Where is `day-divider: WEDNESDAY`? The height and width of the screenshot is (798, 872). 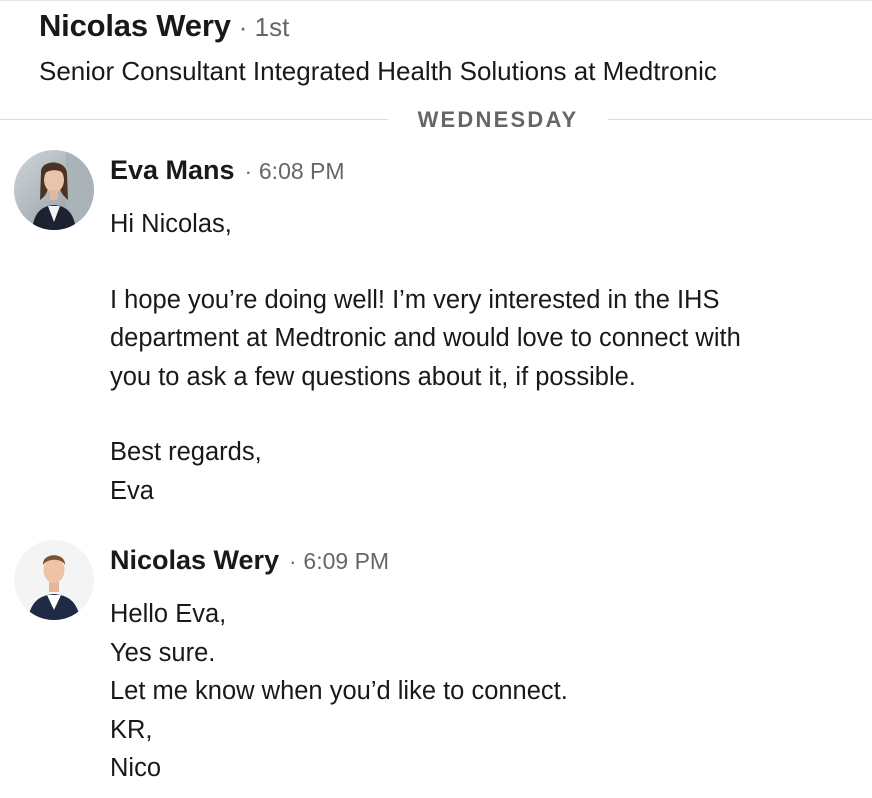 day-divider: WEDNESDAY is located at coordinates (436, 119).